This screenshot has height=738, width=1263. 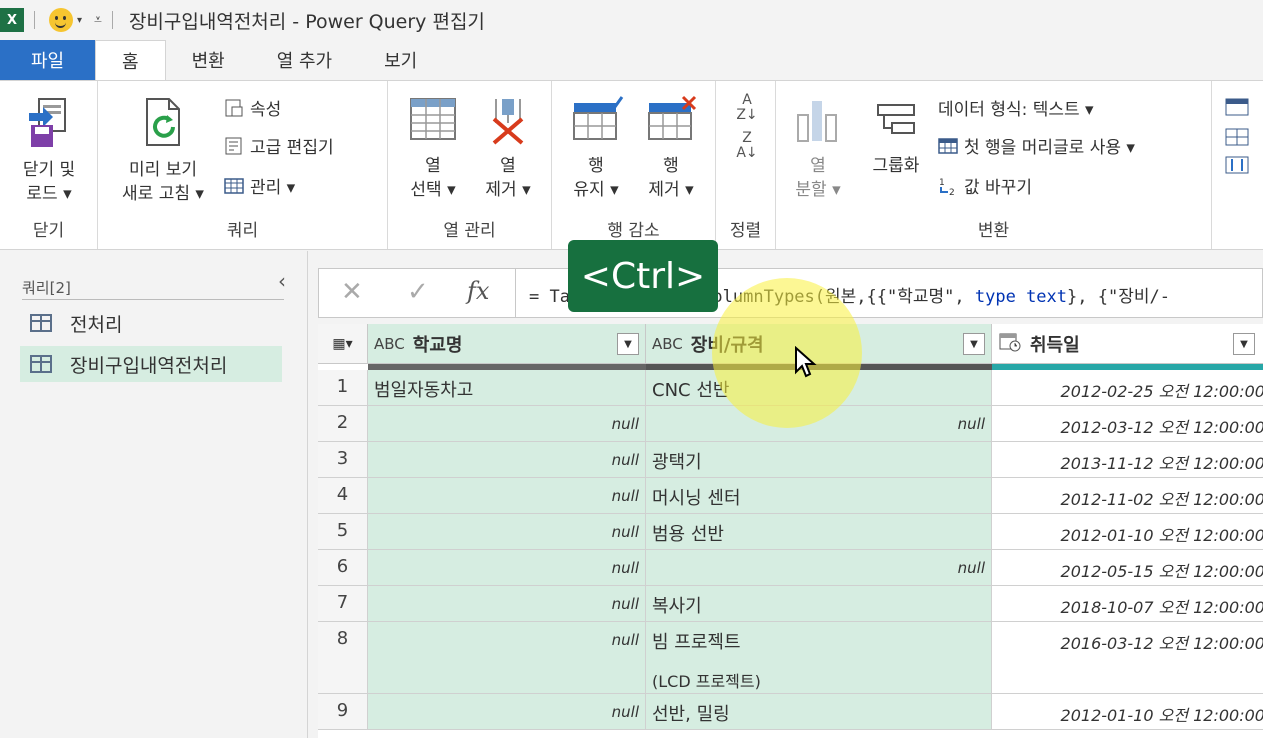 I want to click on row-number: 8, so click(x=343, y=658).